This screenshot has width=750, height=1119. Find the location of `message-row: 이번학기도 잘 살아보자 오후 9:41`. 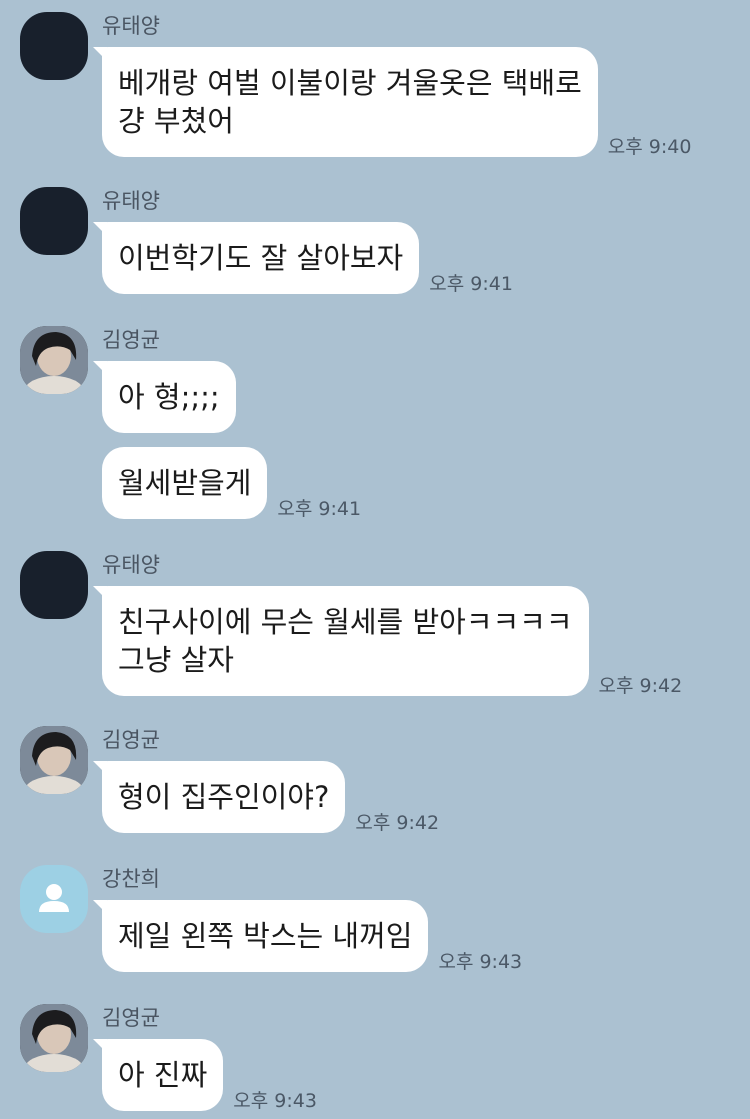

message-row: 이번학기도 잘 살아보자 오후 9:41 is located at coordinates (302, 258).